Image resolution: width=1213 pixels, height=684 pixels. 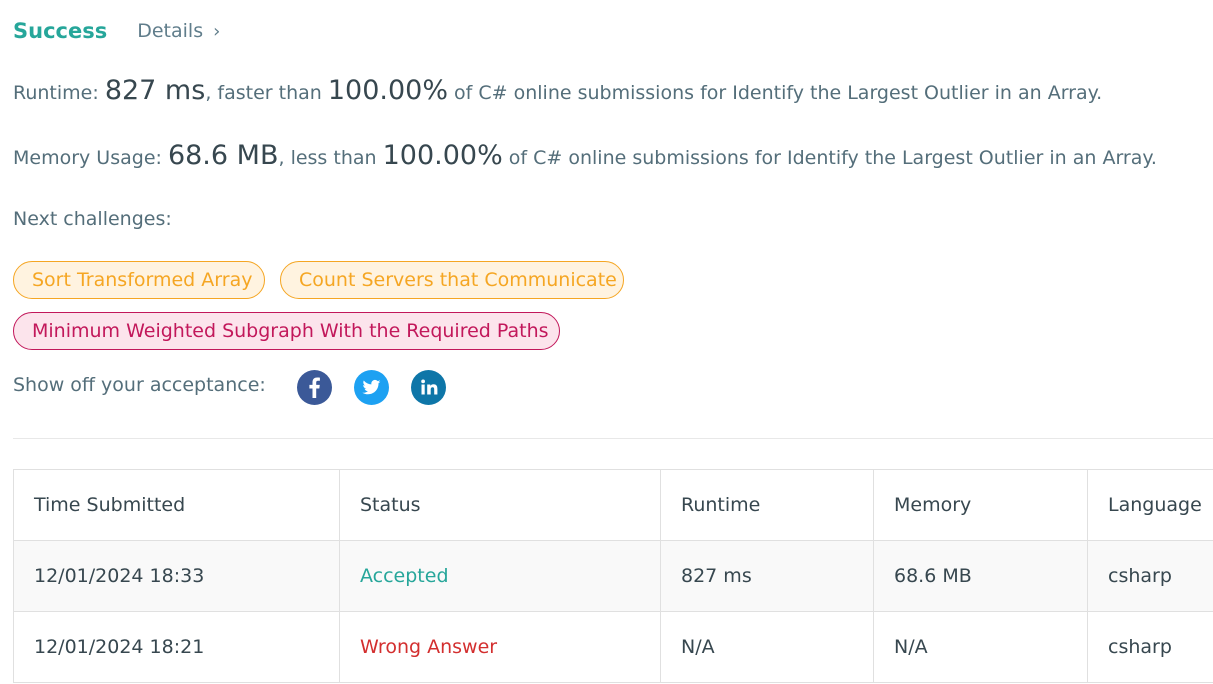 I want to click on challenge-chip: Count Servers that Communicate, so click(x=452, y=280).